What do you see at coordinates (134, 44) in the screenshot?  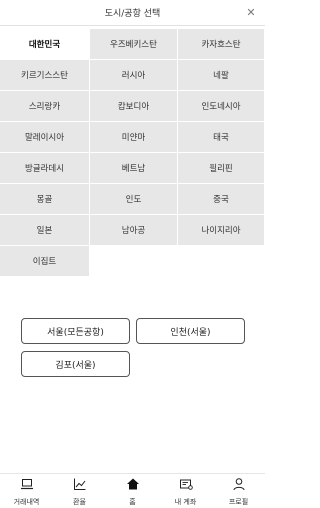 I see `country-item: 우즈베키스탄` at bounding box center [134, 44].